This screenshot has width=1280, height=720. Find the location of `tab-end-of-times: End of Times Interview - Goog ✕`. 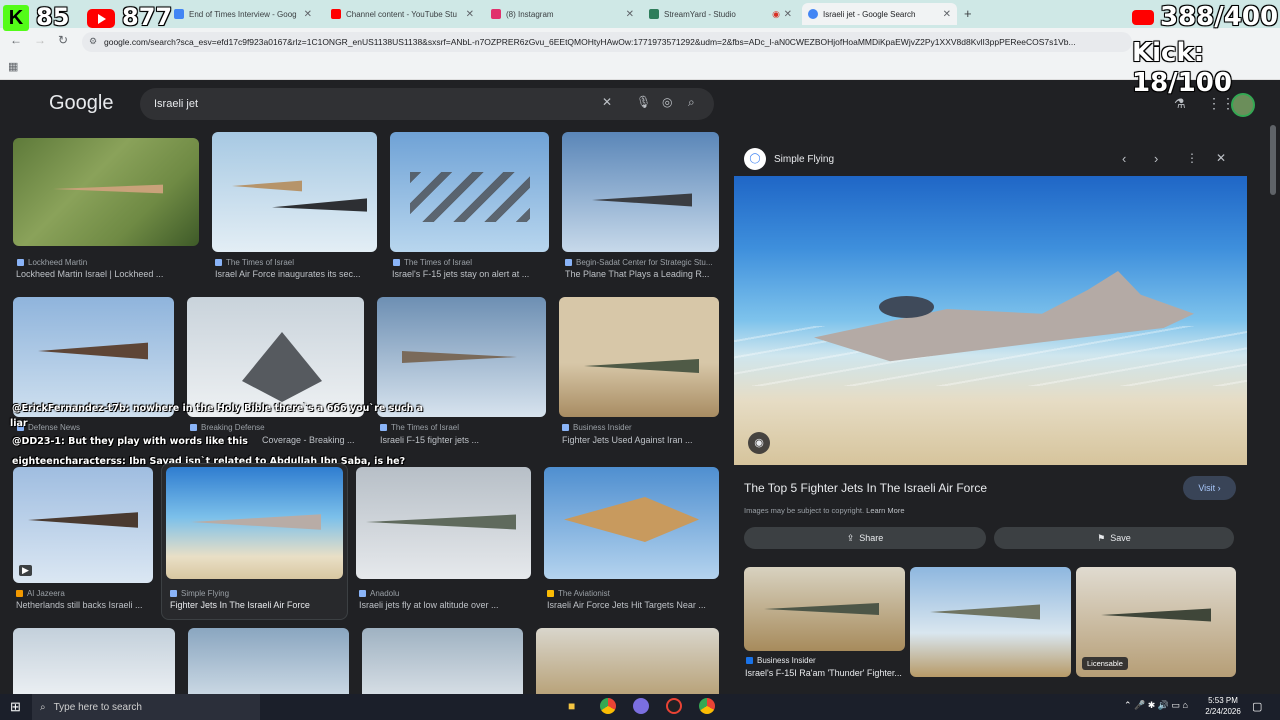

tab-end-of-times: End of Times Interview - Goog ✕ is located at coordinates (243, 14).